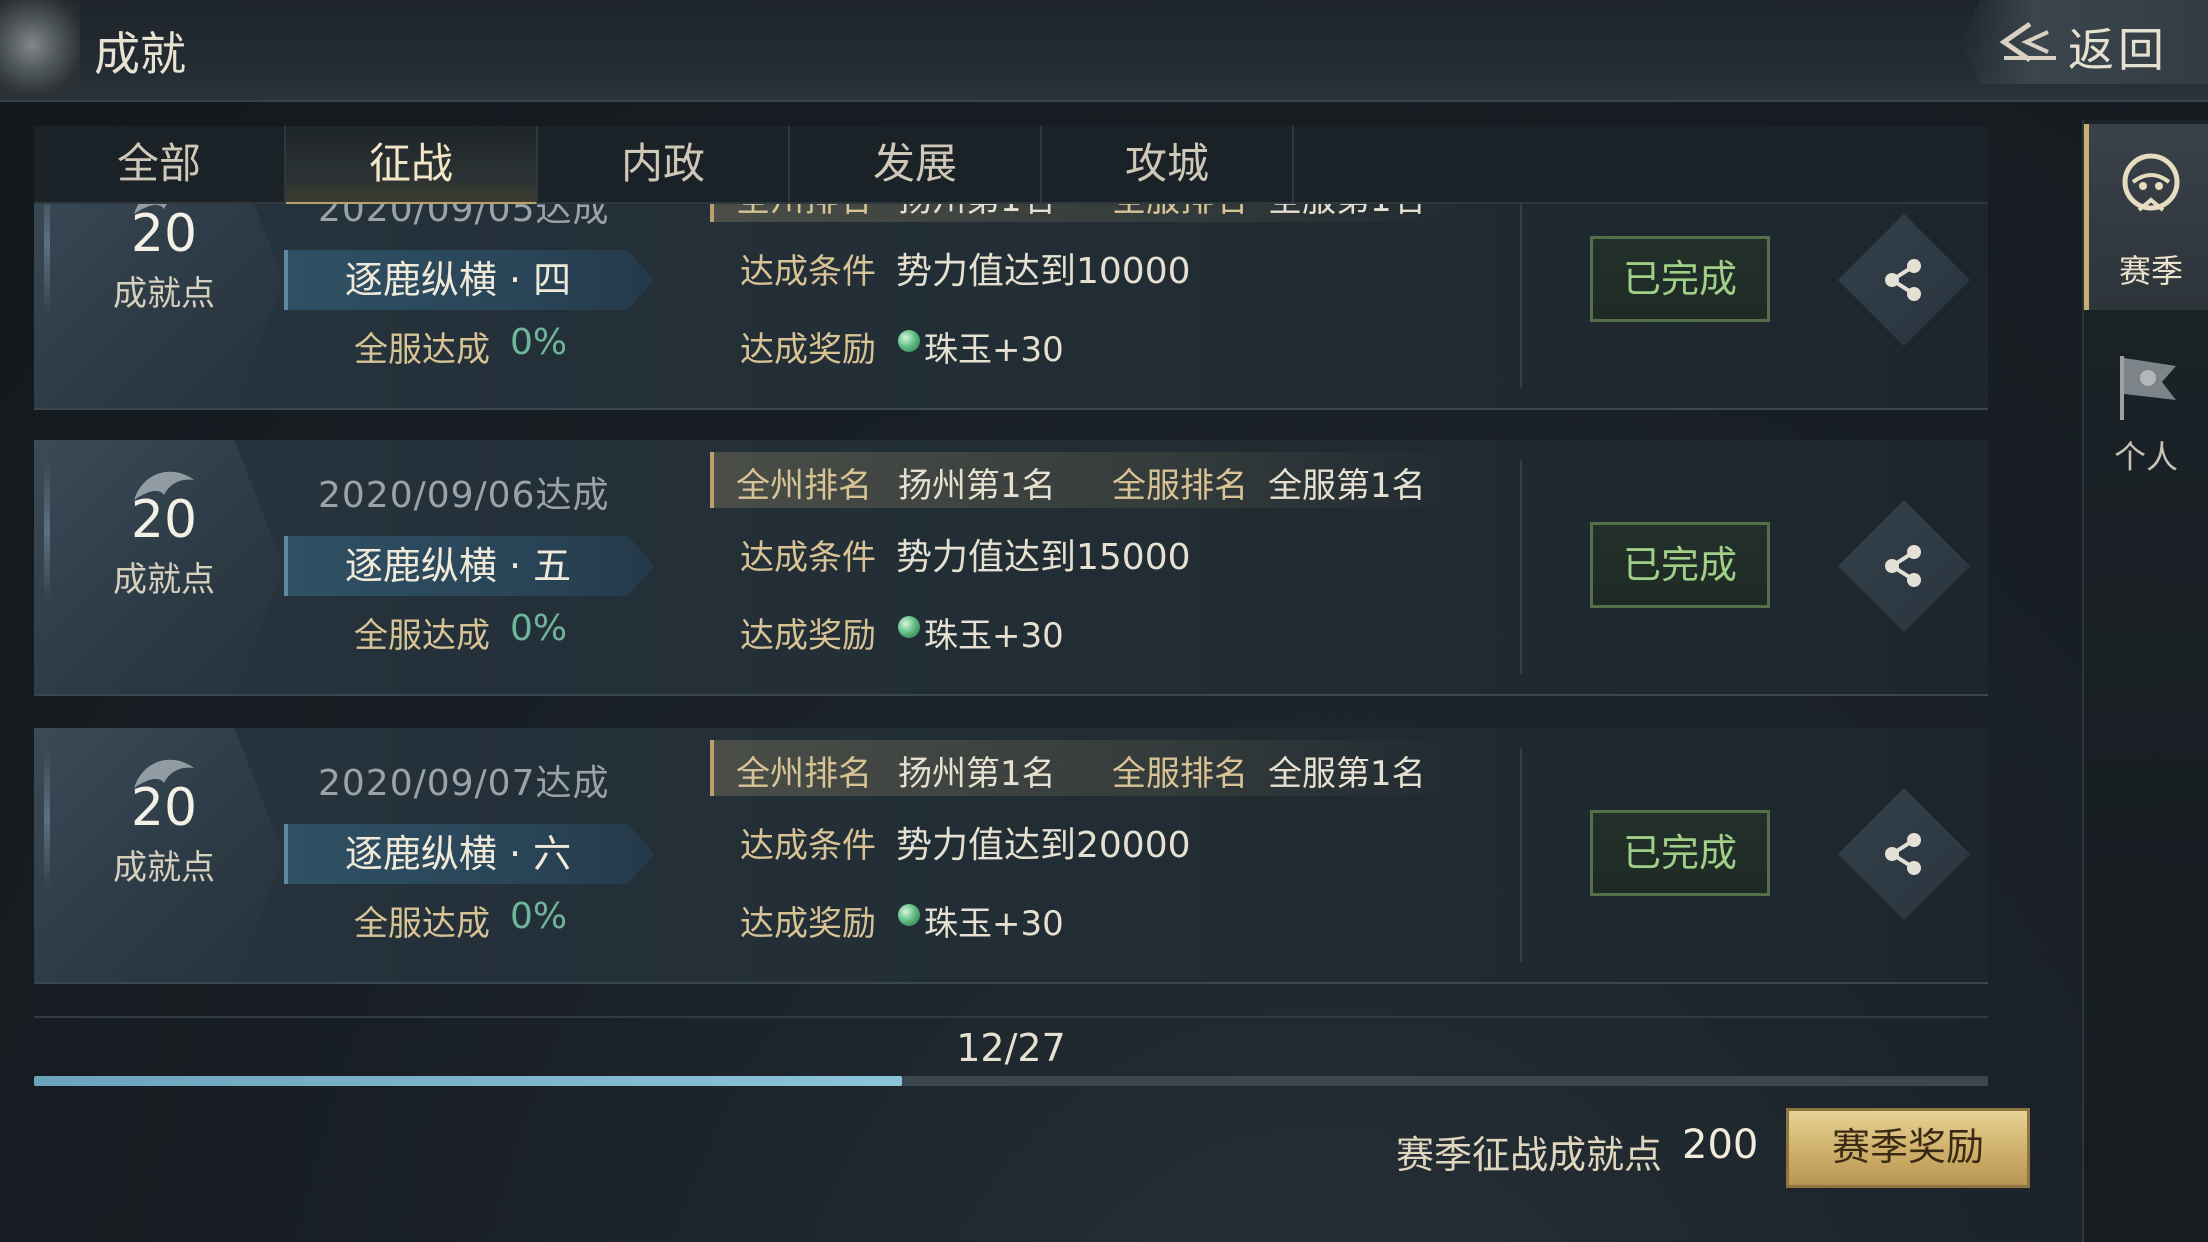 The height and width of the screenshot is (1242, 2208). I want to click on tab-campaign: 征战, so click(412, 166).